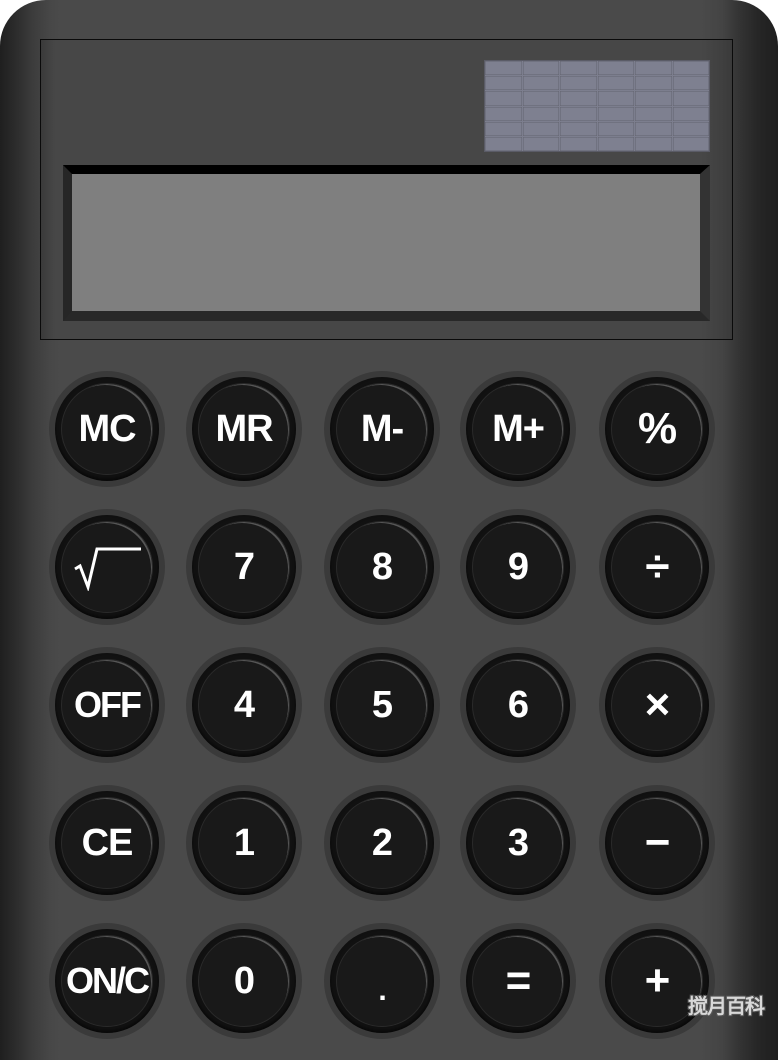 The height and width of the screenshot is (1060, 778). I want to click on key-label: ×, so click(657, 704).